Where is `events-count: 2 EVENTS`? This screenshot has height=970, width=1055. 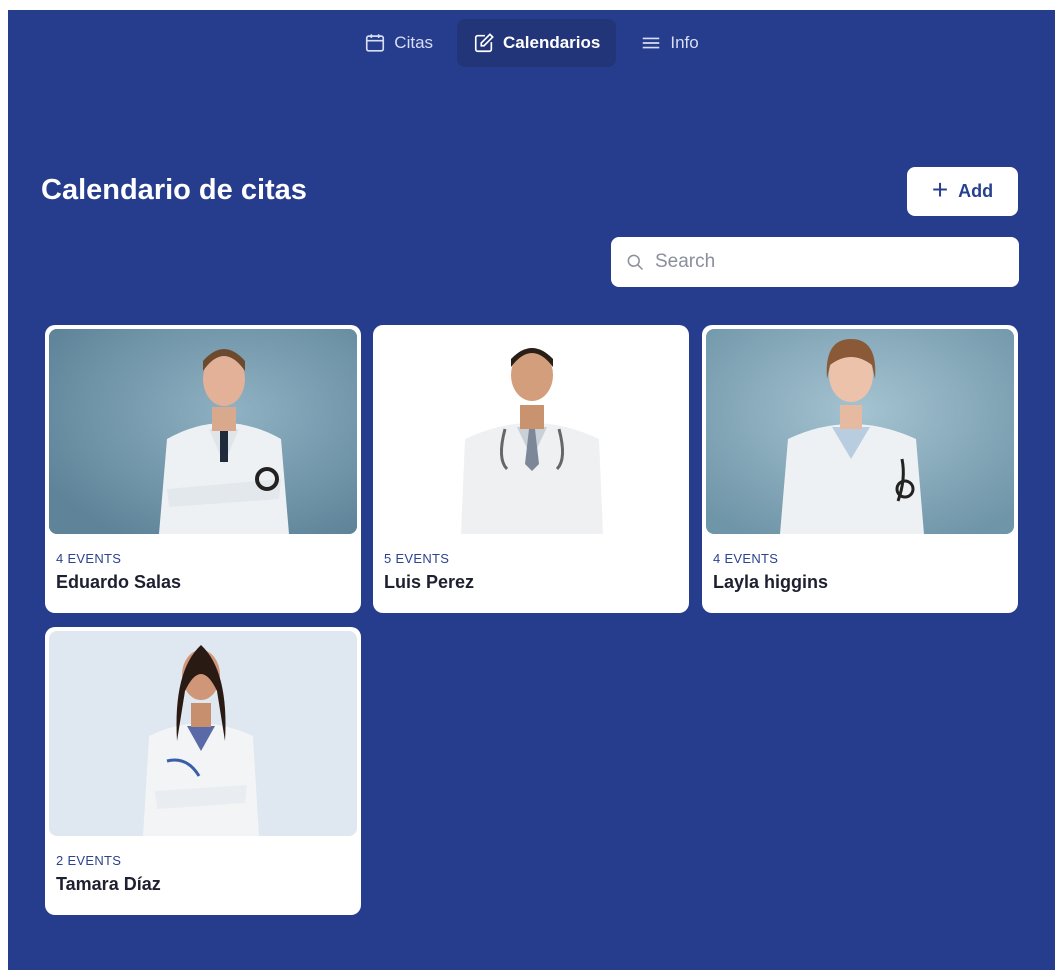 events-count: 2 EVENTS is located at coordinates (89, 860).